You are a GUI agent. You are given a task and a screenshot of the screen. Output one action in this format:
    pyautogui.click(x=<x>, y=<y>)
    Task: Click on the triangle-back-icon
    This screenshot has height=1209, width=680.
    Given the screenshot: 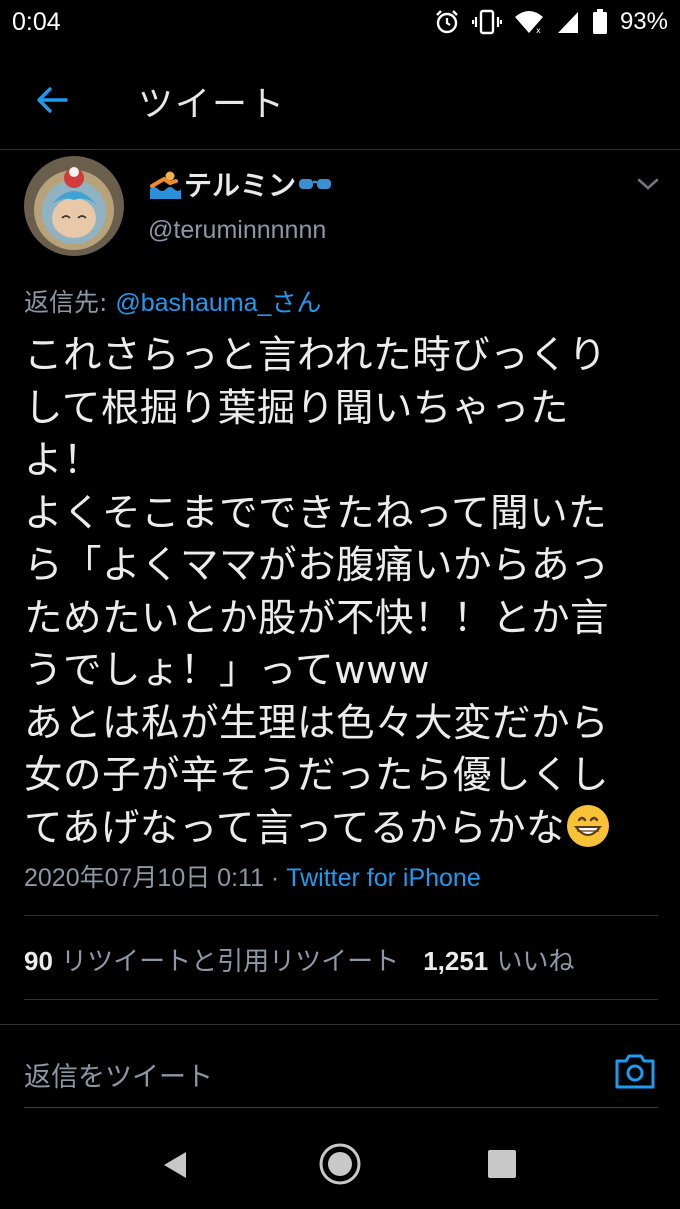 What is the action you would take?
    pyautogui.click(x=175, y=1165)
    